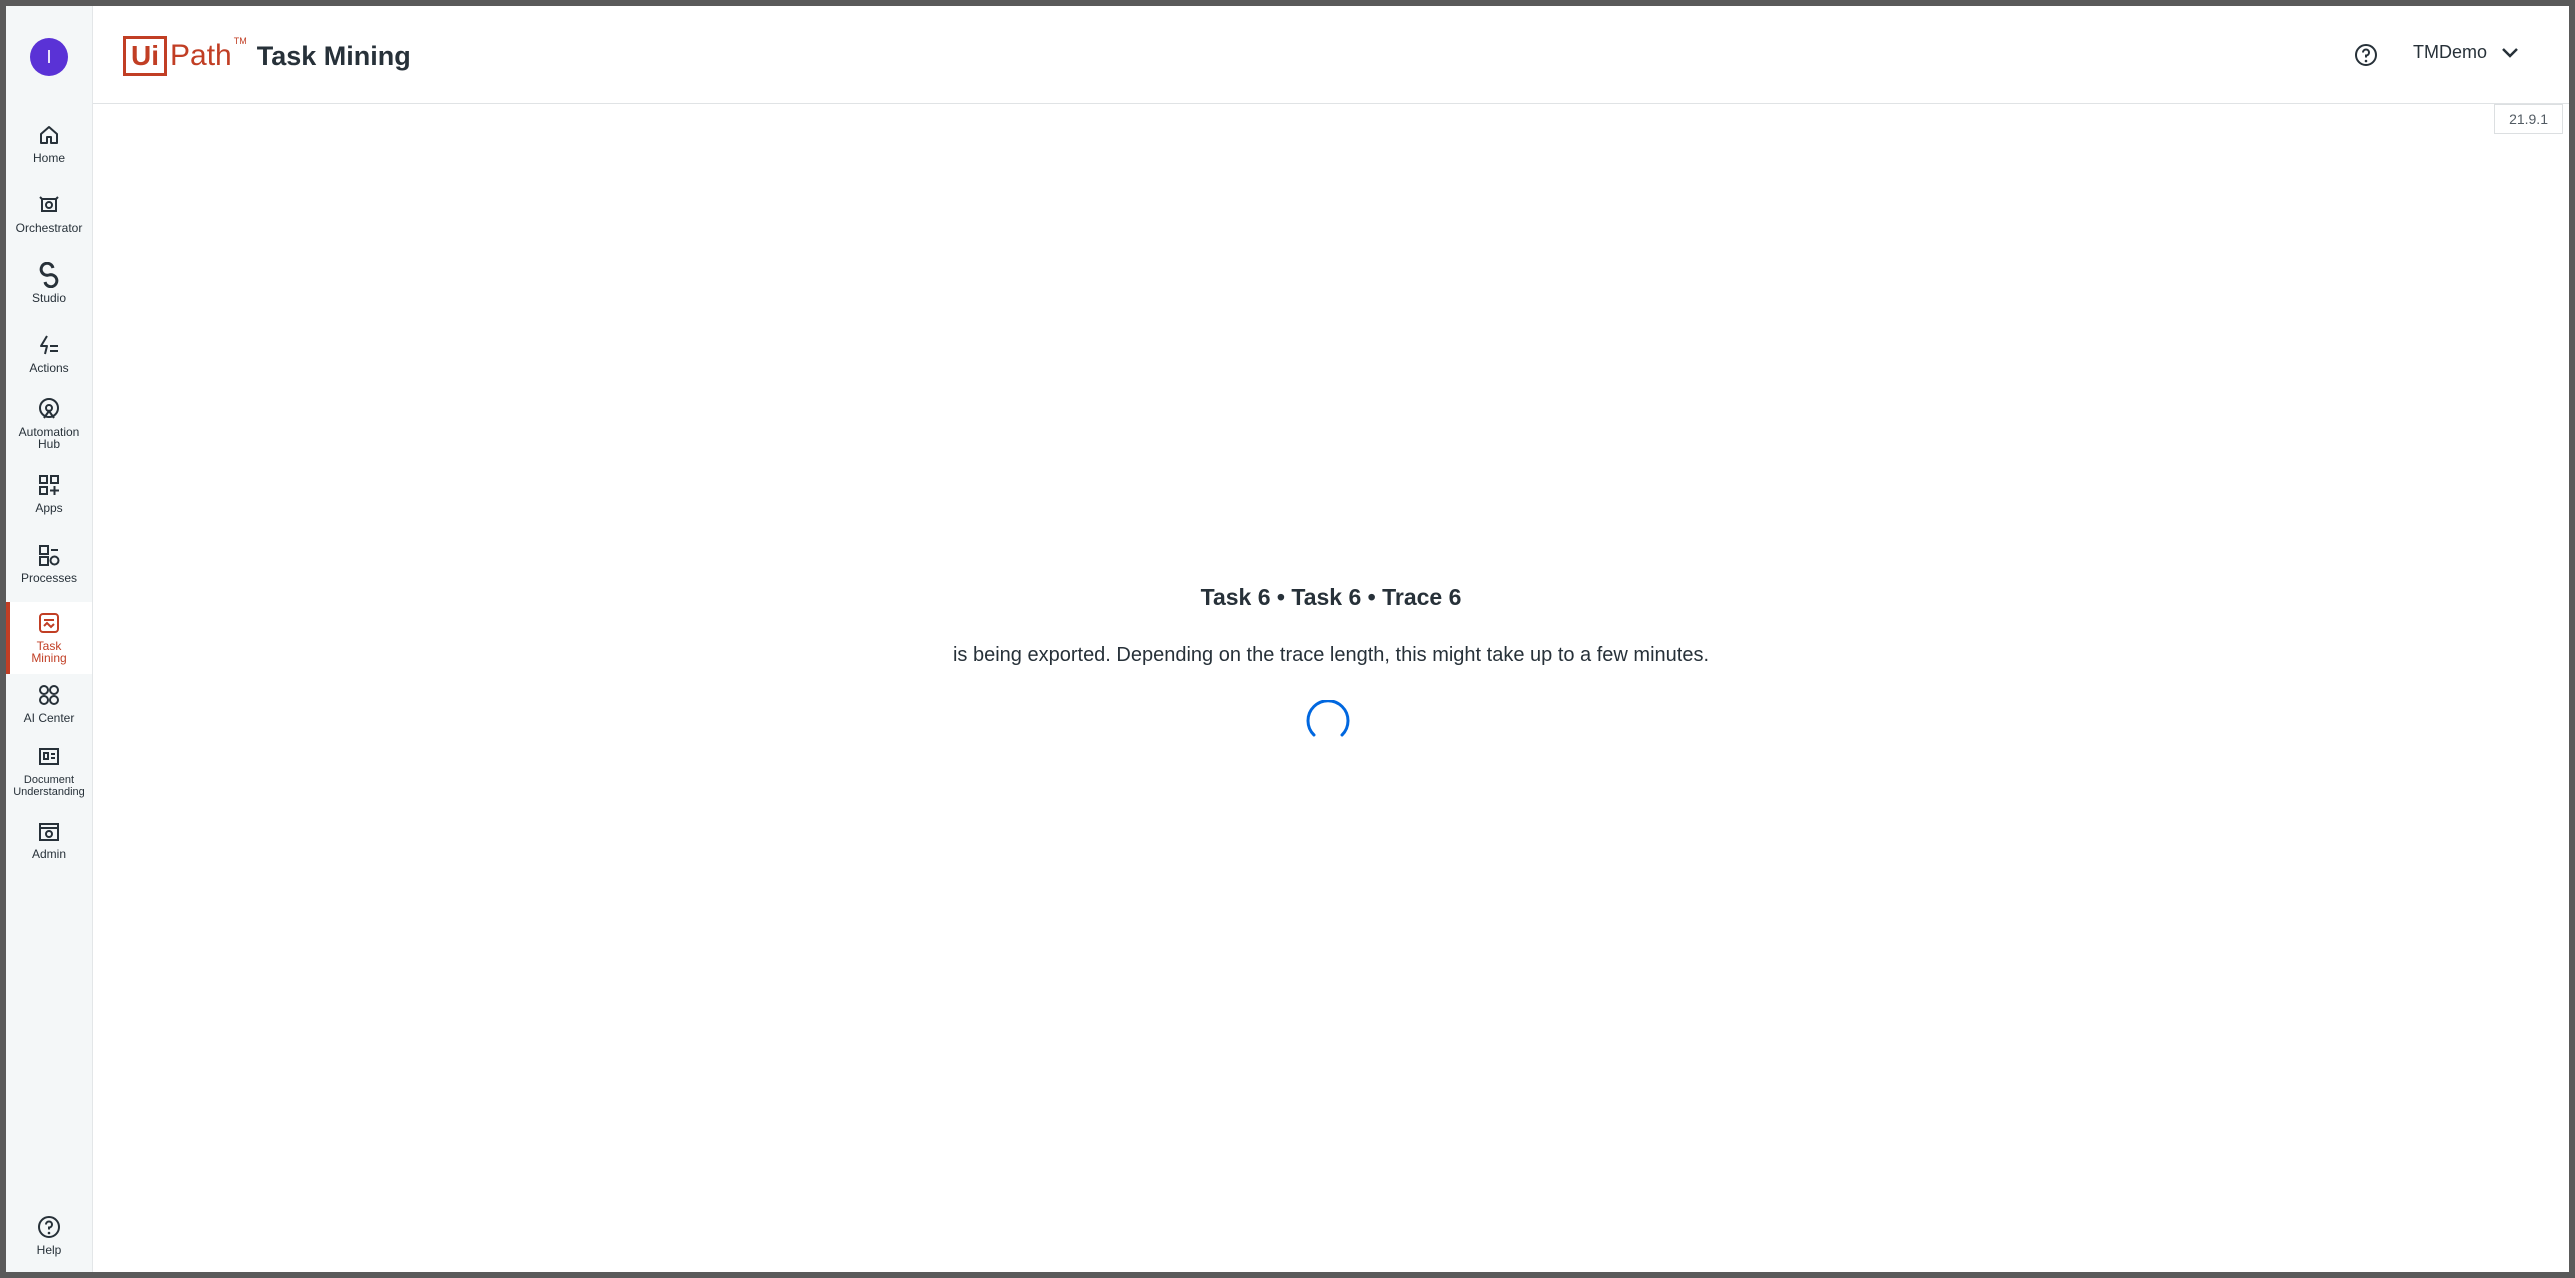 This screenshot has width=2575, height=1278. Describe the element at coordinates (49, 623) in the screenshot. I see `task-mining-icon` at that location.